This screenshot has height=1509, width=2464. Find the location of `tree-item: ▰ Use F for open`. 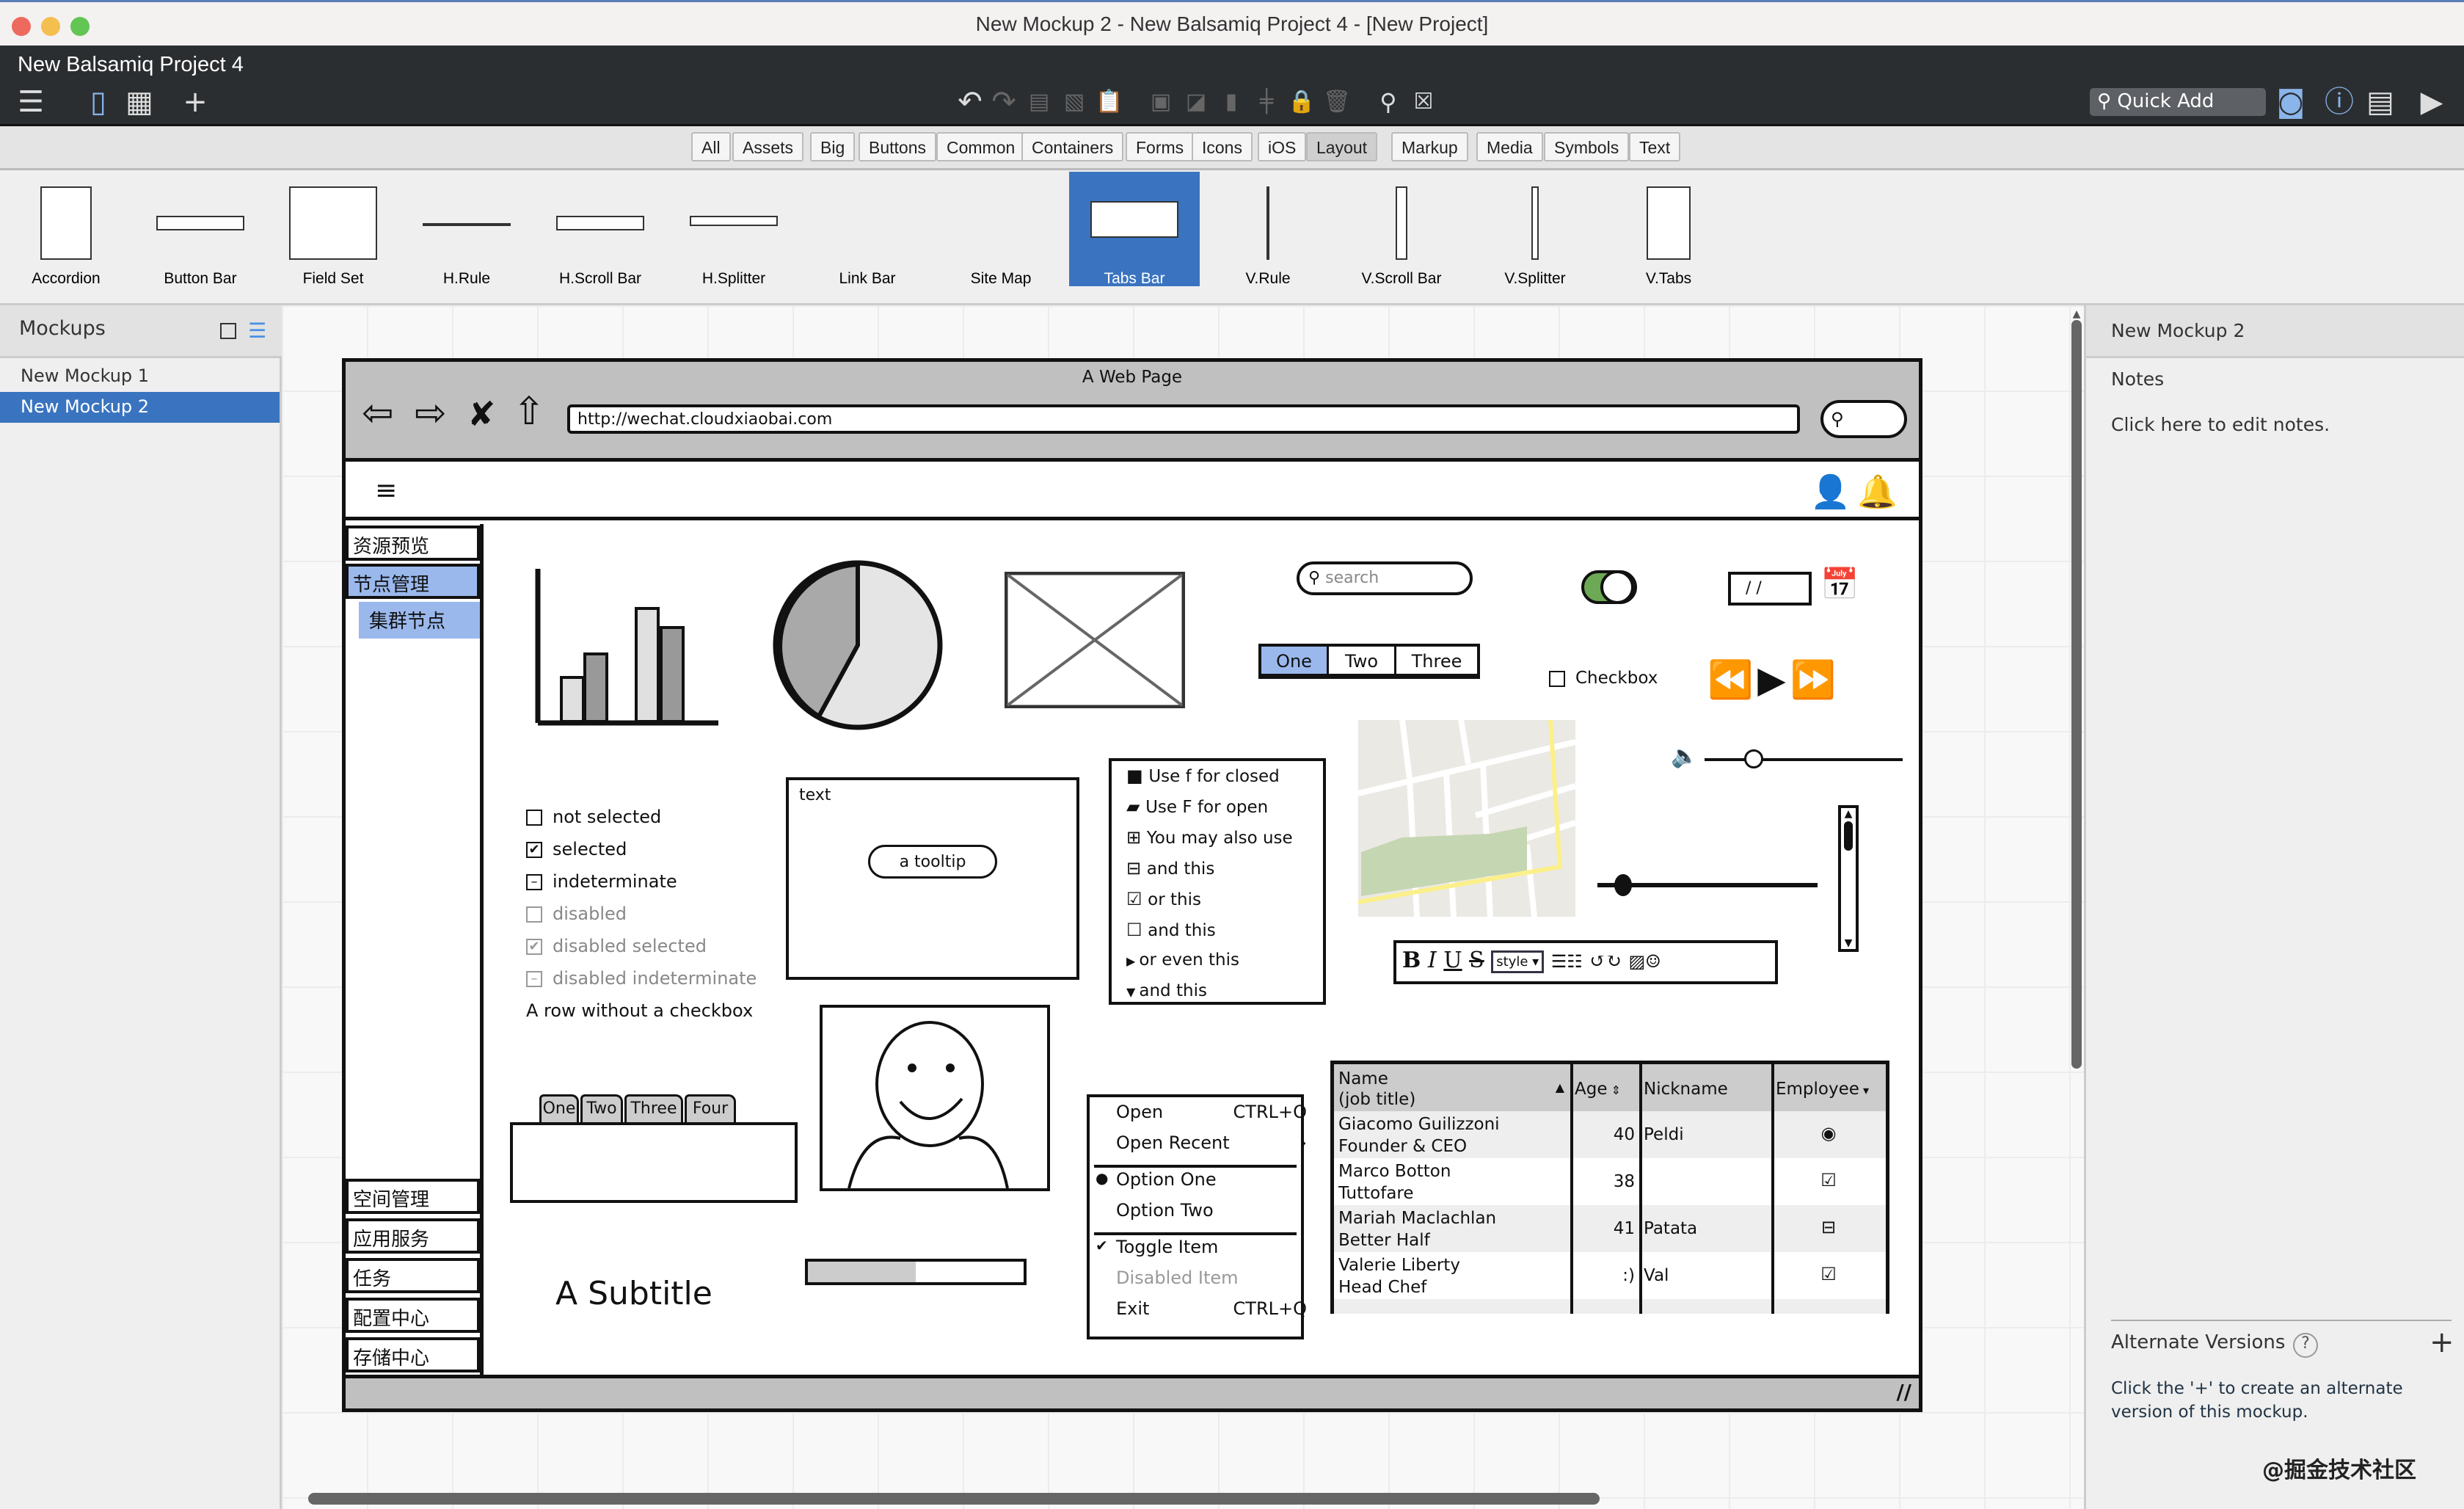

tree-item: ▰ Use F for open is located at coordinates (1197, 811).